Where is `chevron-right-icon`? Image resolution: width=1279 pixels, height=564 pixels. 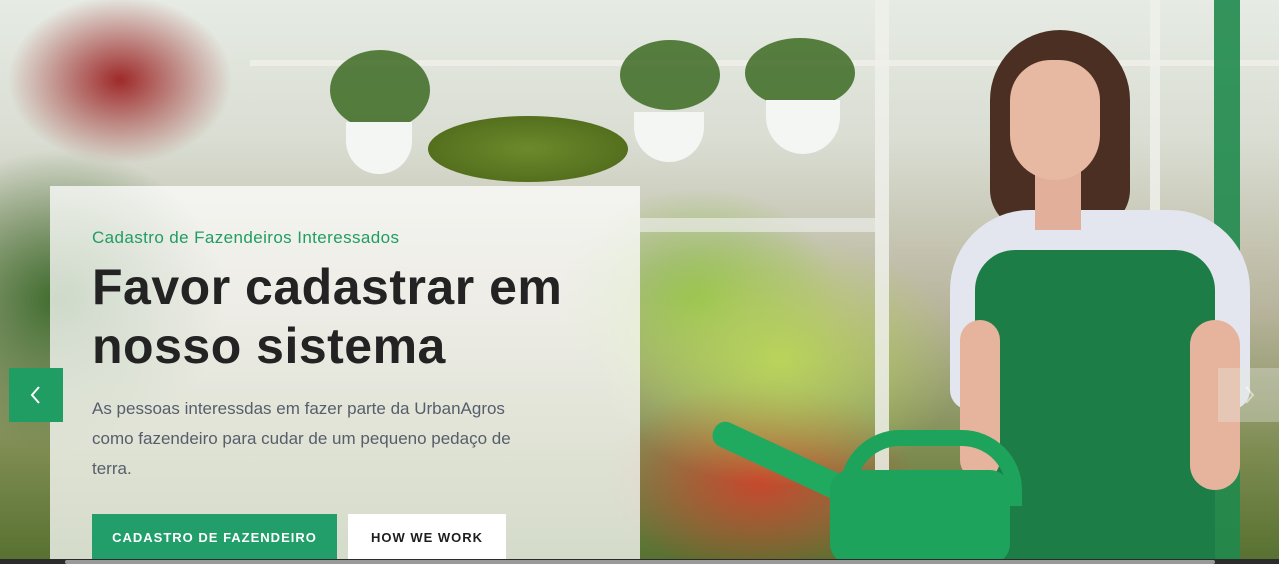
chevron-right-icon is located at coordinates (1249, 395).